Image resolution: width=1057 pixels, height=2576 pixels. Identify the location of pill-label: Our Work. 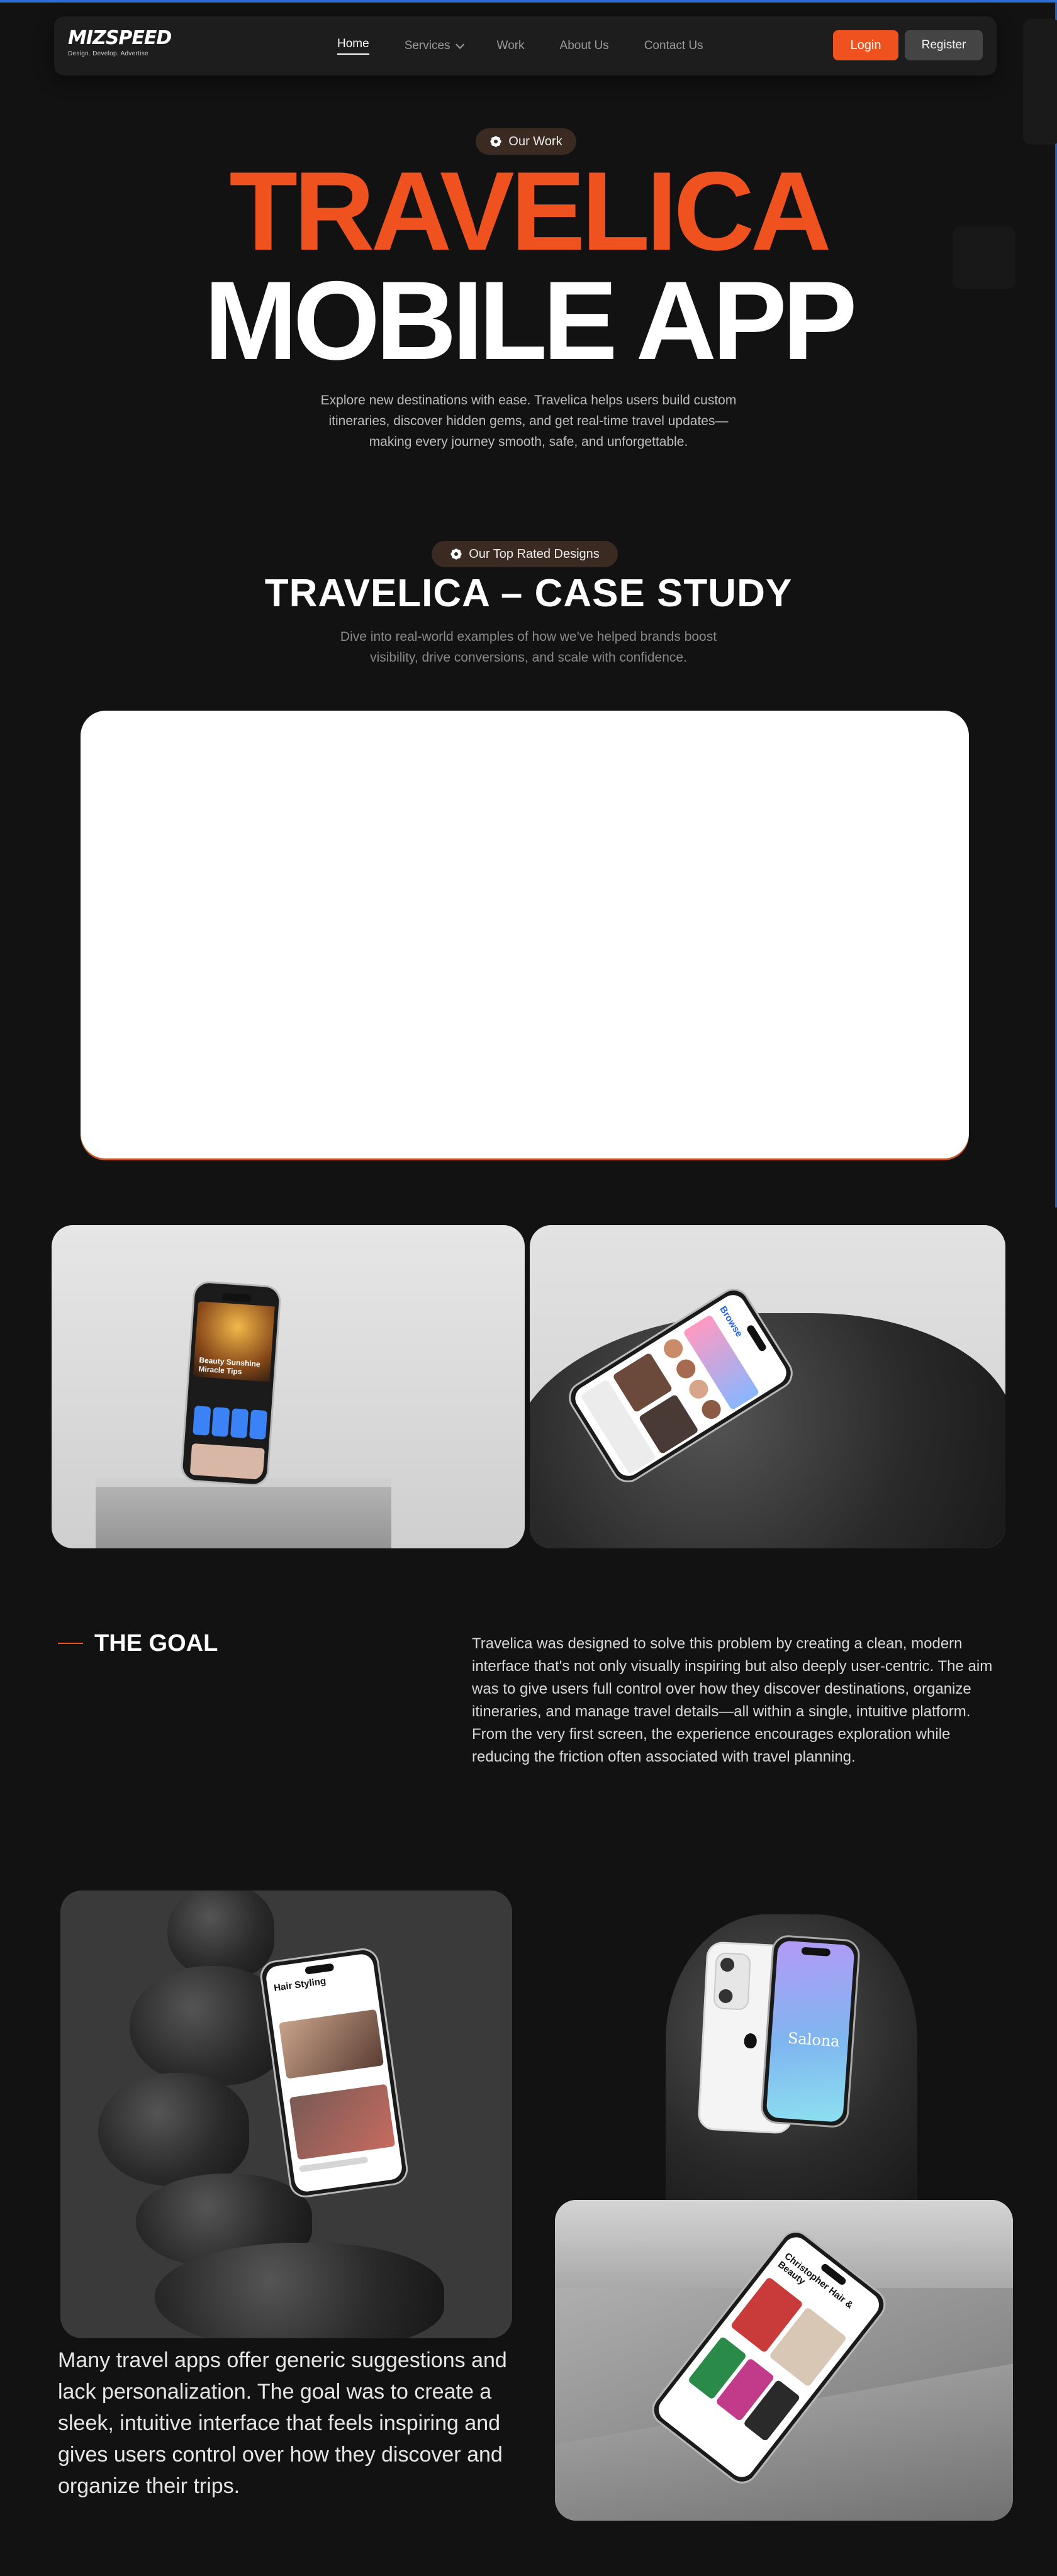
(535, 141).